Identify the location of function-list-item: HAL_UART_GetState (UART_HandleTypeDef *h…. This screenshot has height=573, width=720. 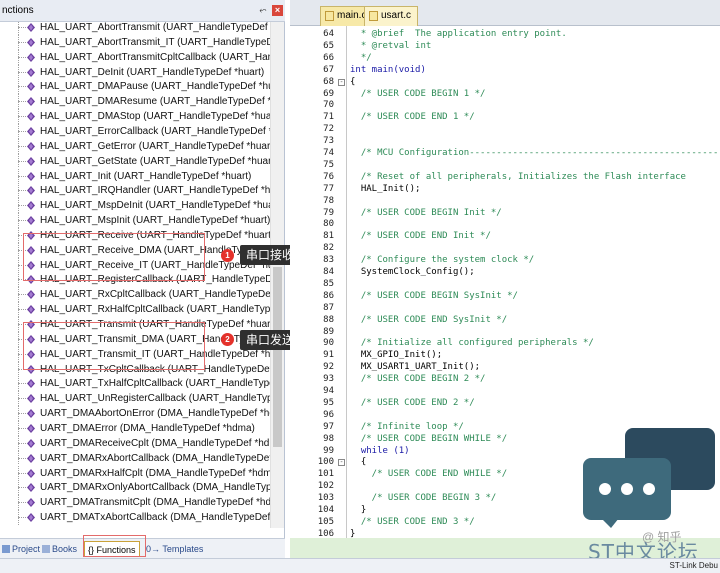
(135, 161).